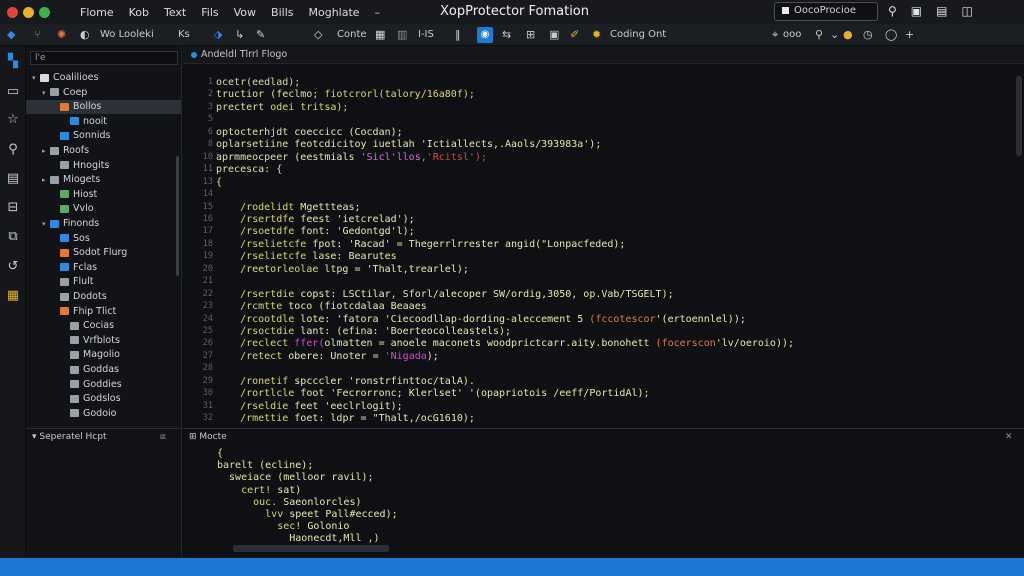  I want to click on tree-item: Sonnids, so click(103, 136).